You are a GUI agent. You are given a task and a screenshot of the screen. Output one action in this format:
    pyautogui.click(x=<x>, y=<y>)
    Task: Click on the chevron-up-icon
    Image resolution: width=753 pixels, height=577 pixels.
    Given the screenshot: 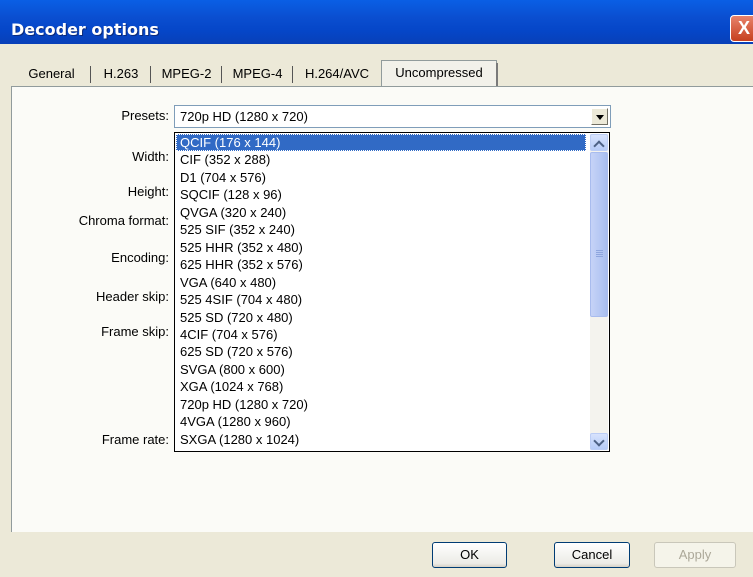 What is the action you would take?
    pyautogui.click(x=599, y=146)
    